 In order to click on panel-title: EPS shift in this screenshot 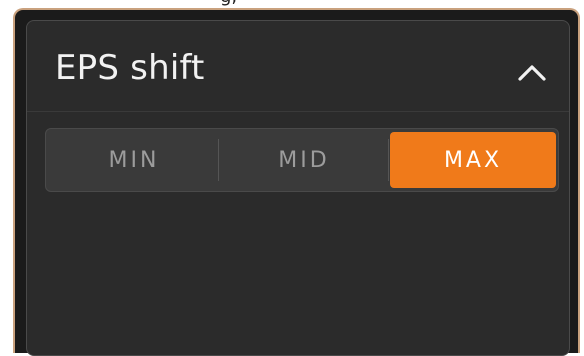, I will do `click(130, 68)`.